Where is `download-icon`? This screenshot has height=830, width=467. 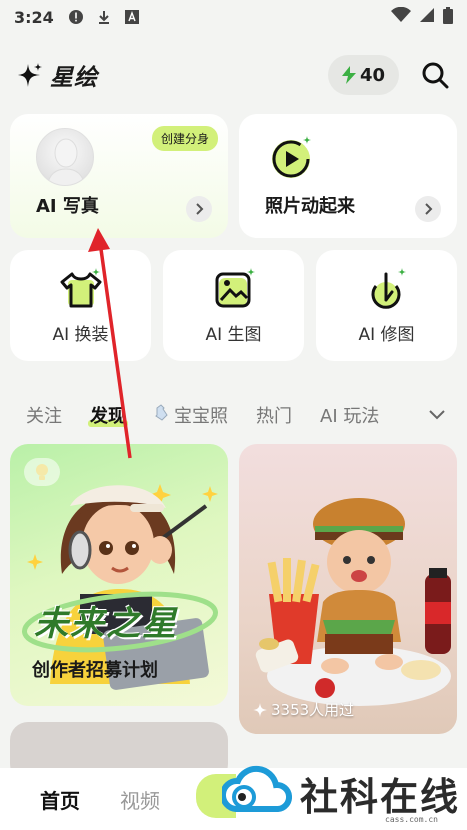
download-icon is located at coordinates (104, 17).